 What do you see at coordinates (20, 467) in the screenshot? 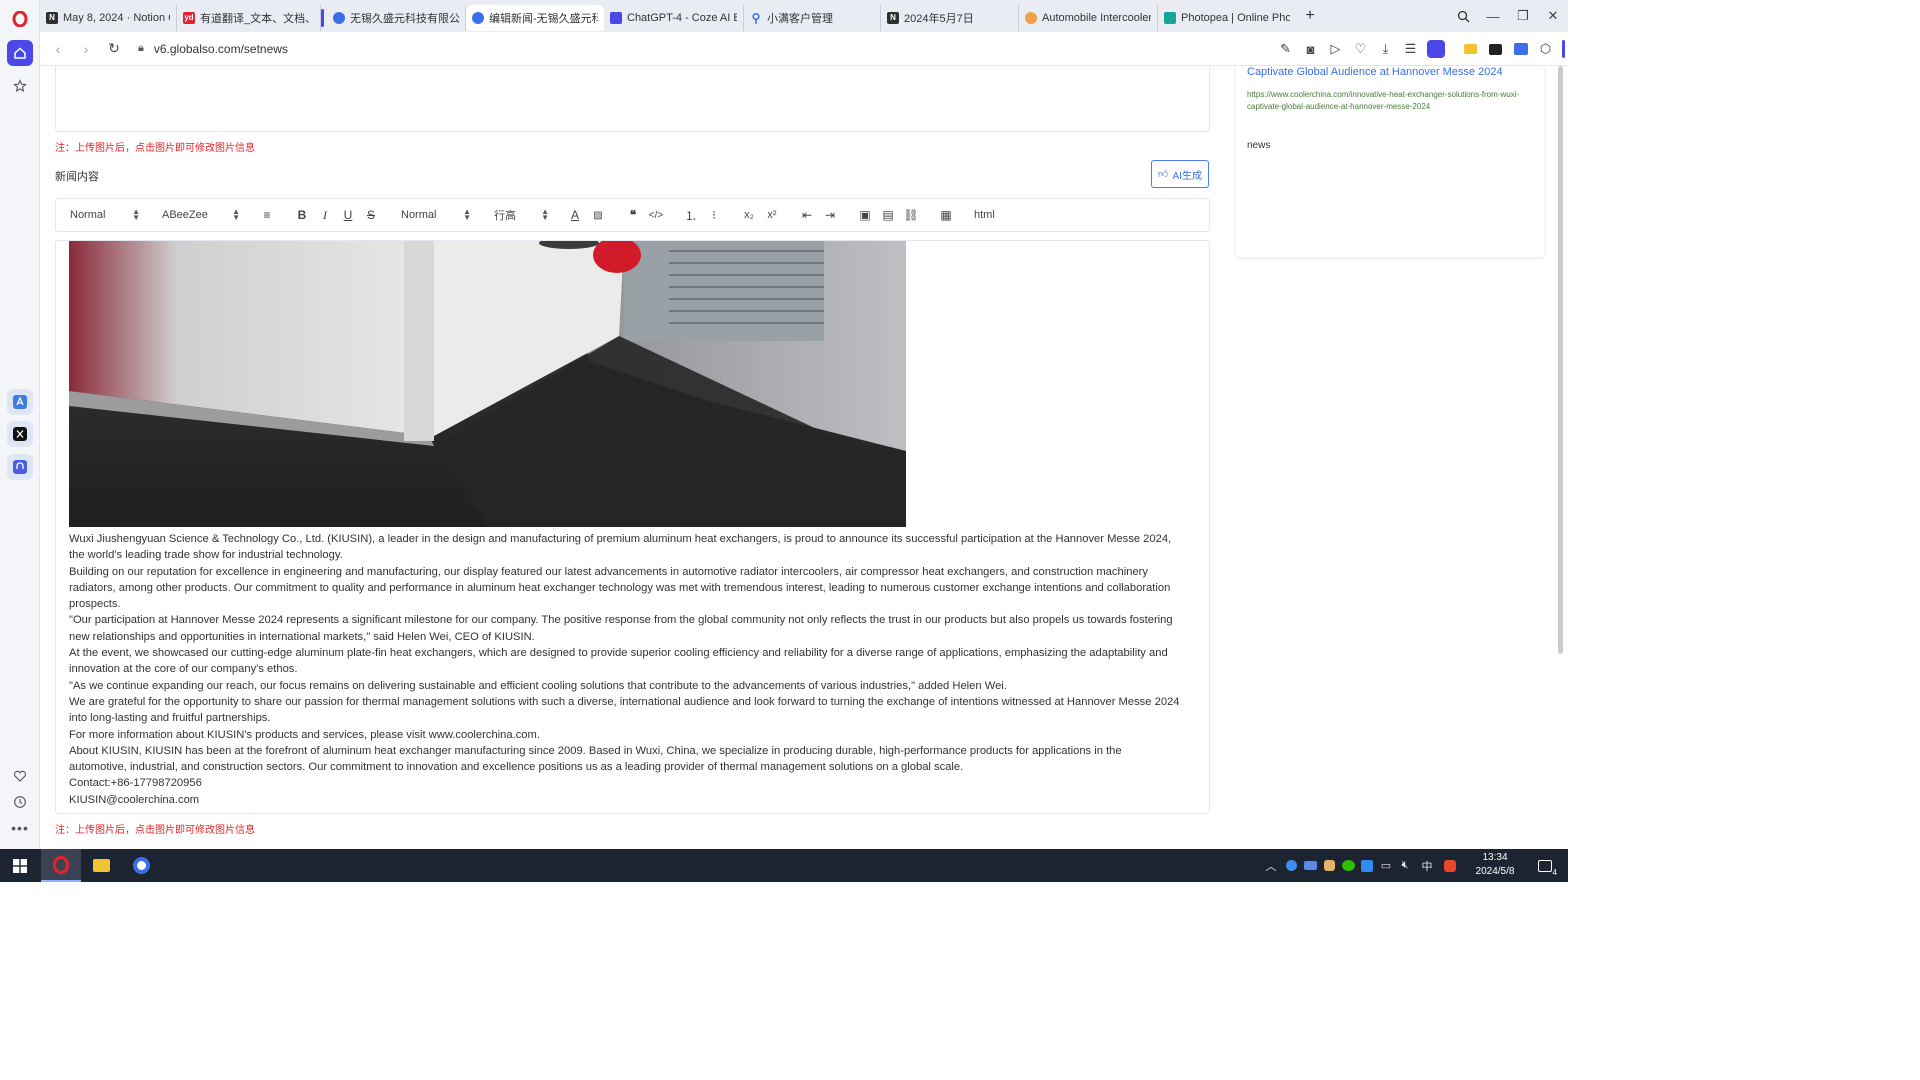
I see `music-player-icon` at bounding box center [20, 467].